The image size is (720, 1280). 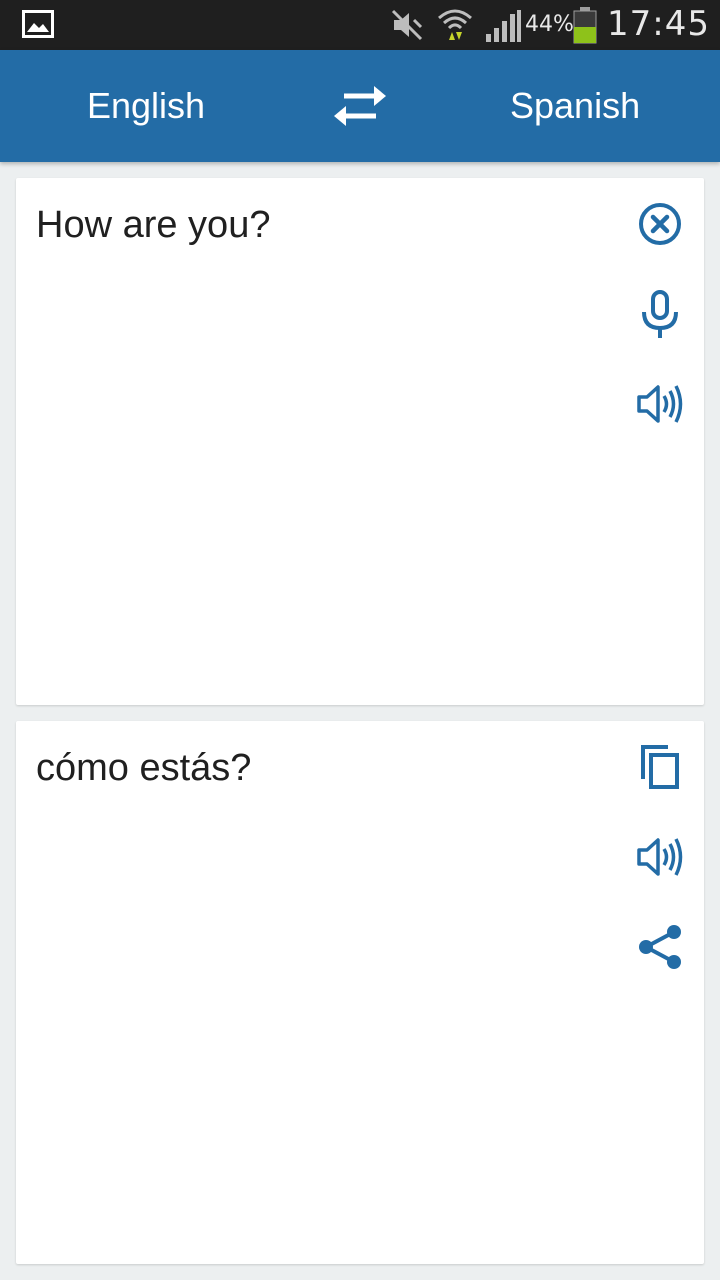 What do you see at coordinates (585, 25) in the screenshot?
I see `battery-icon` at bounding box center [585, 25].